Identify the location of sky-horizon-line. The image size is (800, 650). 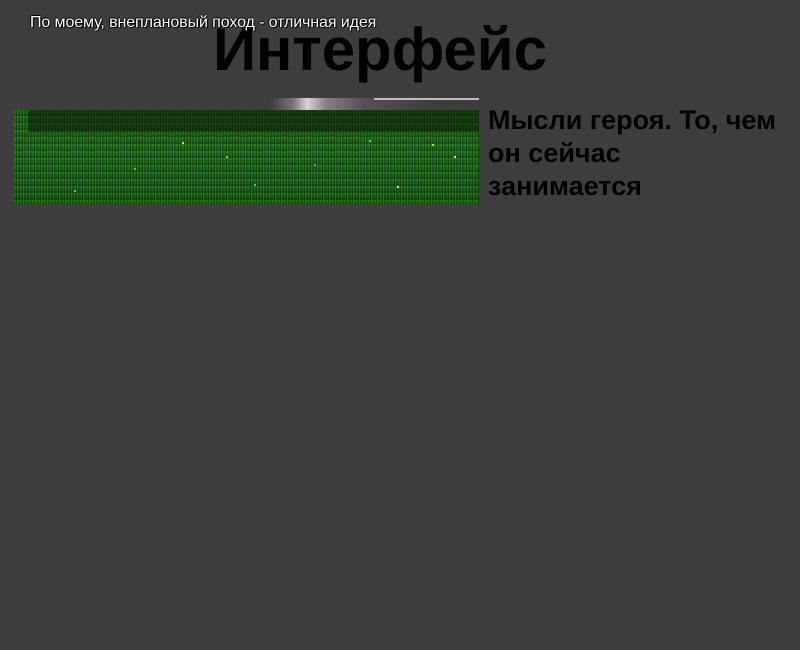
(426, 99).